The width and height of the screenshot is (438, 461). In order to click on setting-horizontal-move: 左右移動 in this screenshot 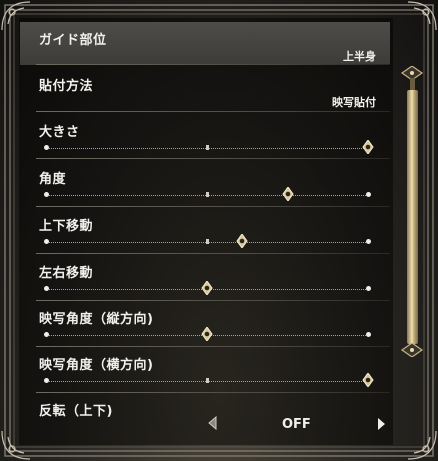, I will do `click(205, 278)`.